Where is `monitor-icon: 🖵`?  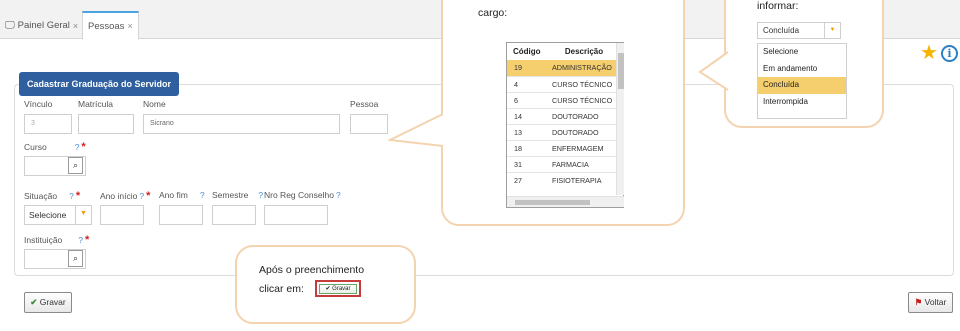
monitor-icon: 🖵 is located at coordinates (10, 25).